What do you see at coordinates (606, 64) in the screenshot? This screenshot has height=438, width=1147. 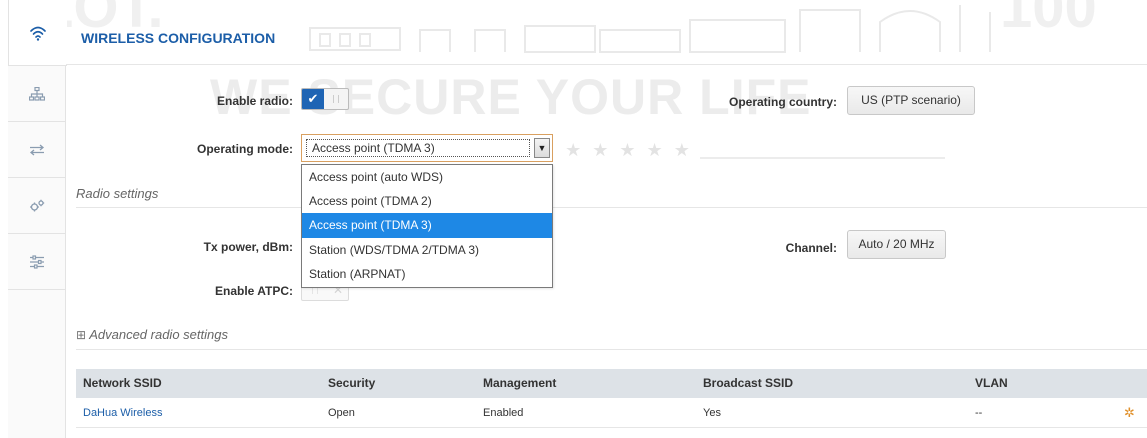 I see `title-divider` at bounding box center [606, 64].